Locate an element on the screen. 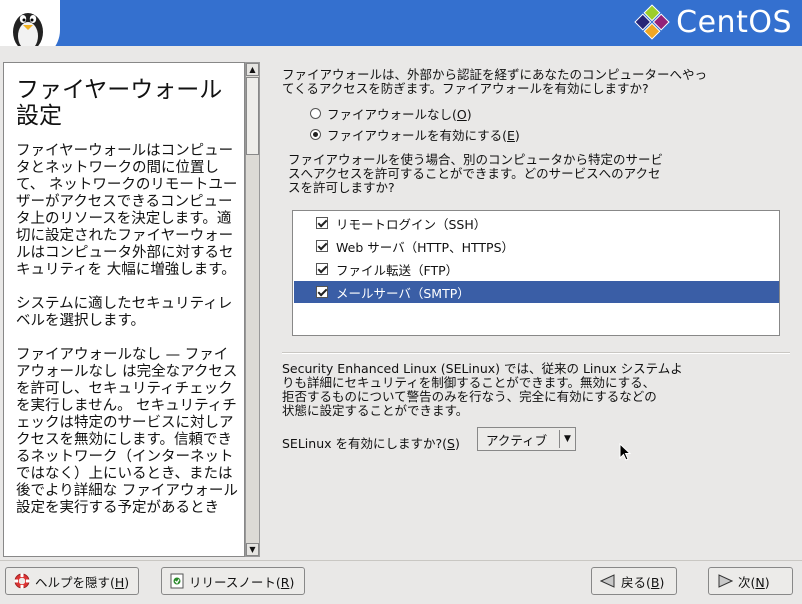  service-ssh: リモートログイン（SSH） is located at coordinates (536, 223).